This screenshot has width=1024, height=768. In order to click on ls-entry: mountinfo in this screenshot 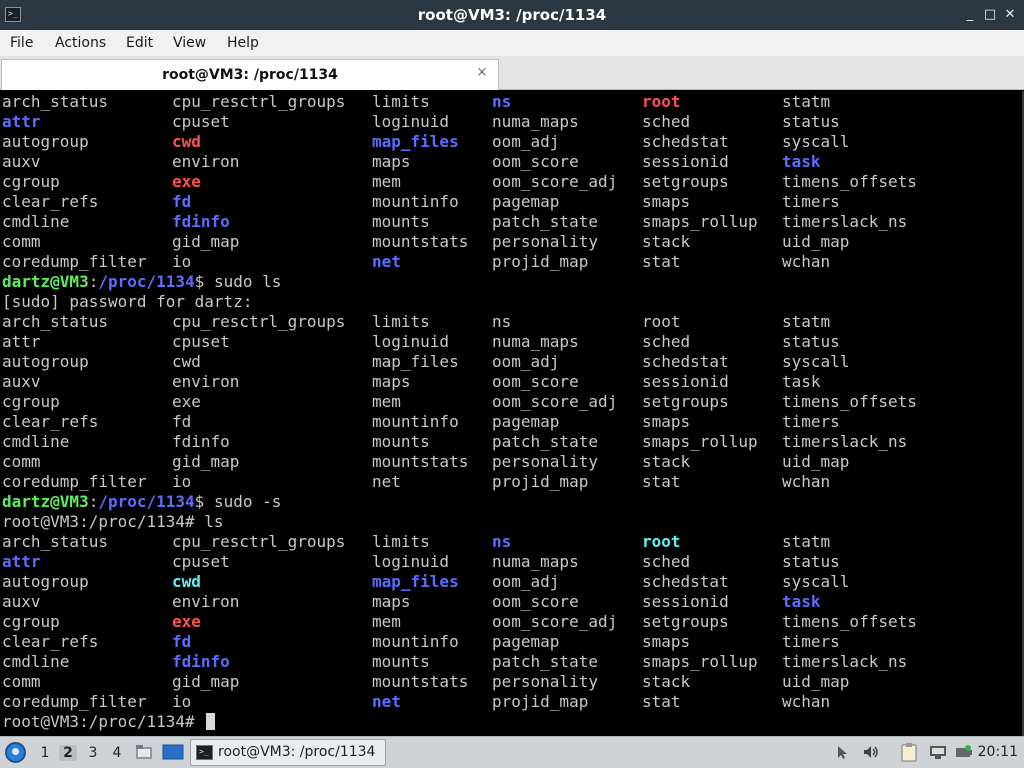, I will do `click(415, 201)`.